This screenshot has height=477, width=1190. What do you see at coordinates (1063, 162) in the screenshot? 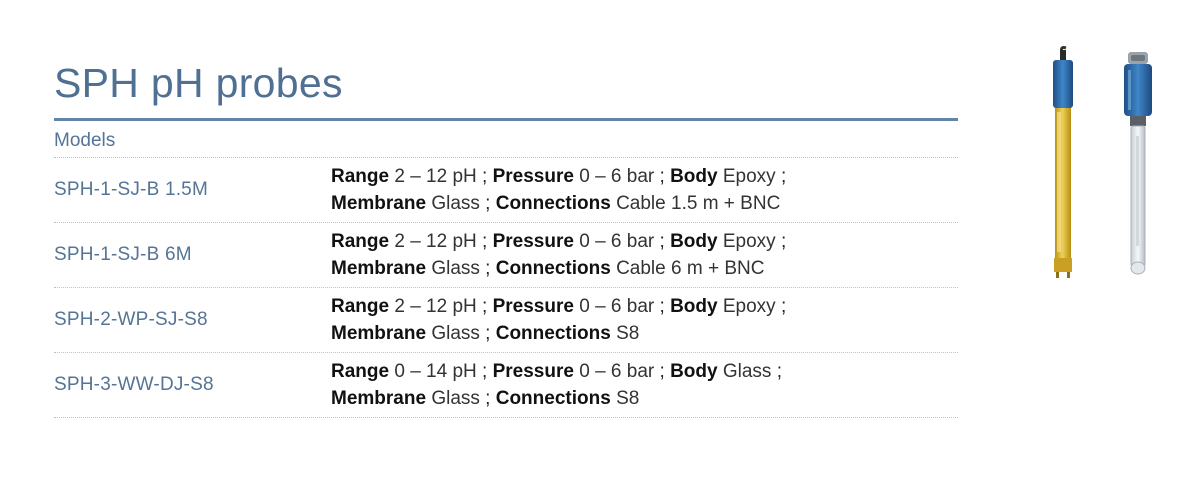
I see `ph-probe-epoxy-icon` at bounding box center [1063, 162].